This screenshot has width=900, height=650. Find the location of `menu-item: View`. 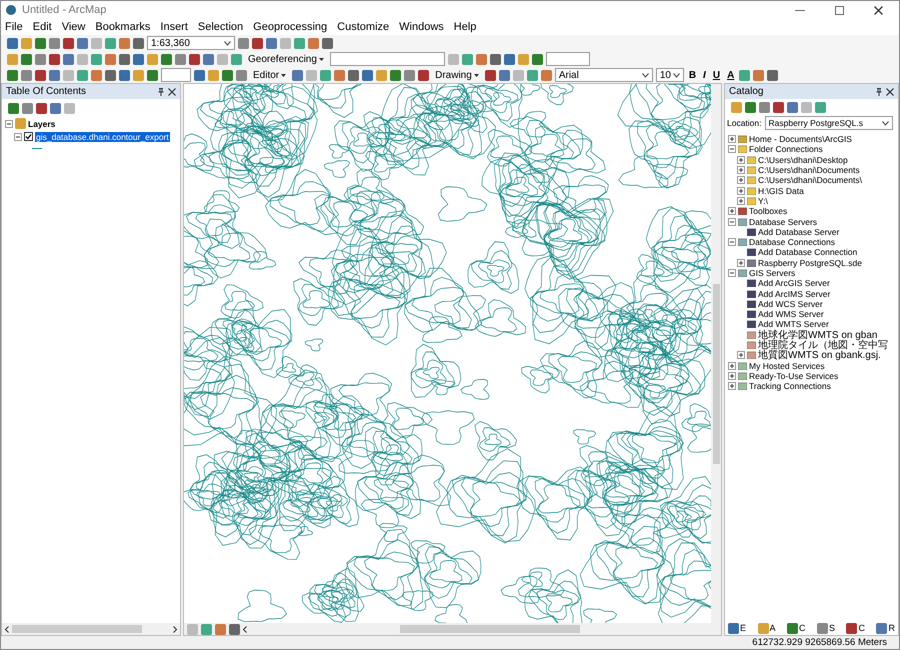

menu-item: View is located at coordinates (74, 27).